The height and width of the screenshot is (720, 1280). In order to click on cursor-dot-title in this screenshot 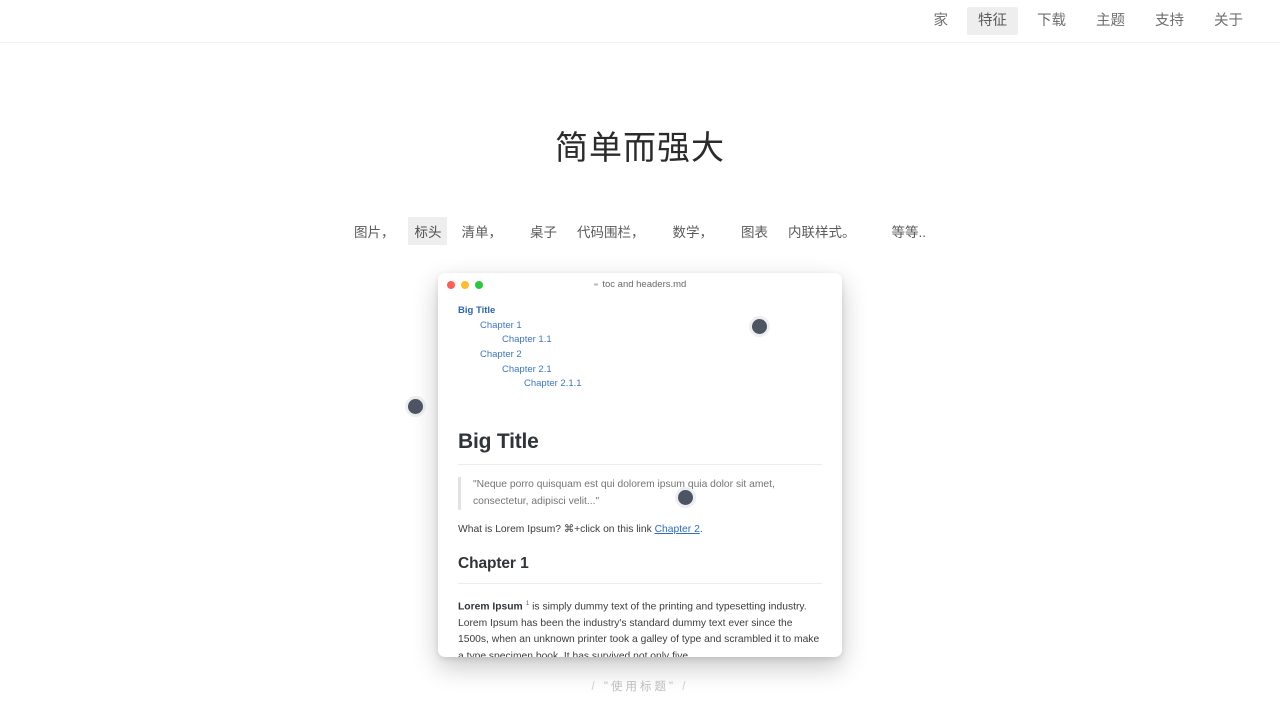, I will do `click(415, 406)`.